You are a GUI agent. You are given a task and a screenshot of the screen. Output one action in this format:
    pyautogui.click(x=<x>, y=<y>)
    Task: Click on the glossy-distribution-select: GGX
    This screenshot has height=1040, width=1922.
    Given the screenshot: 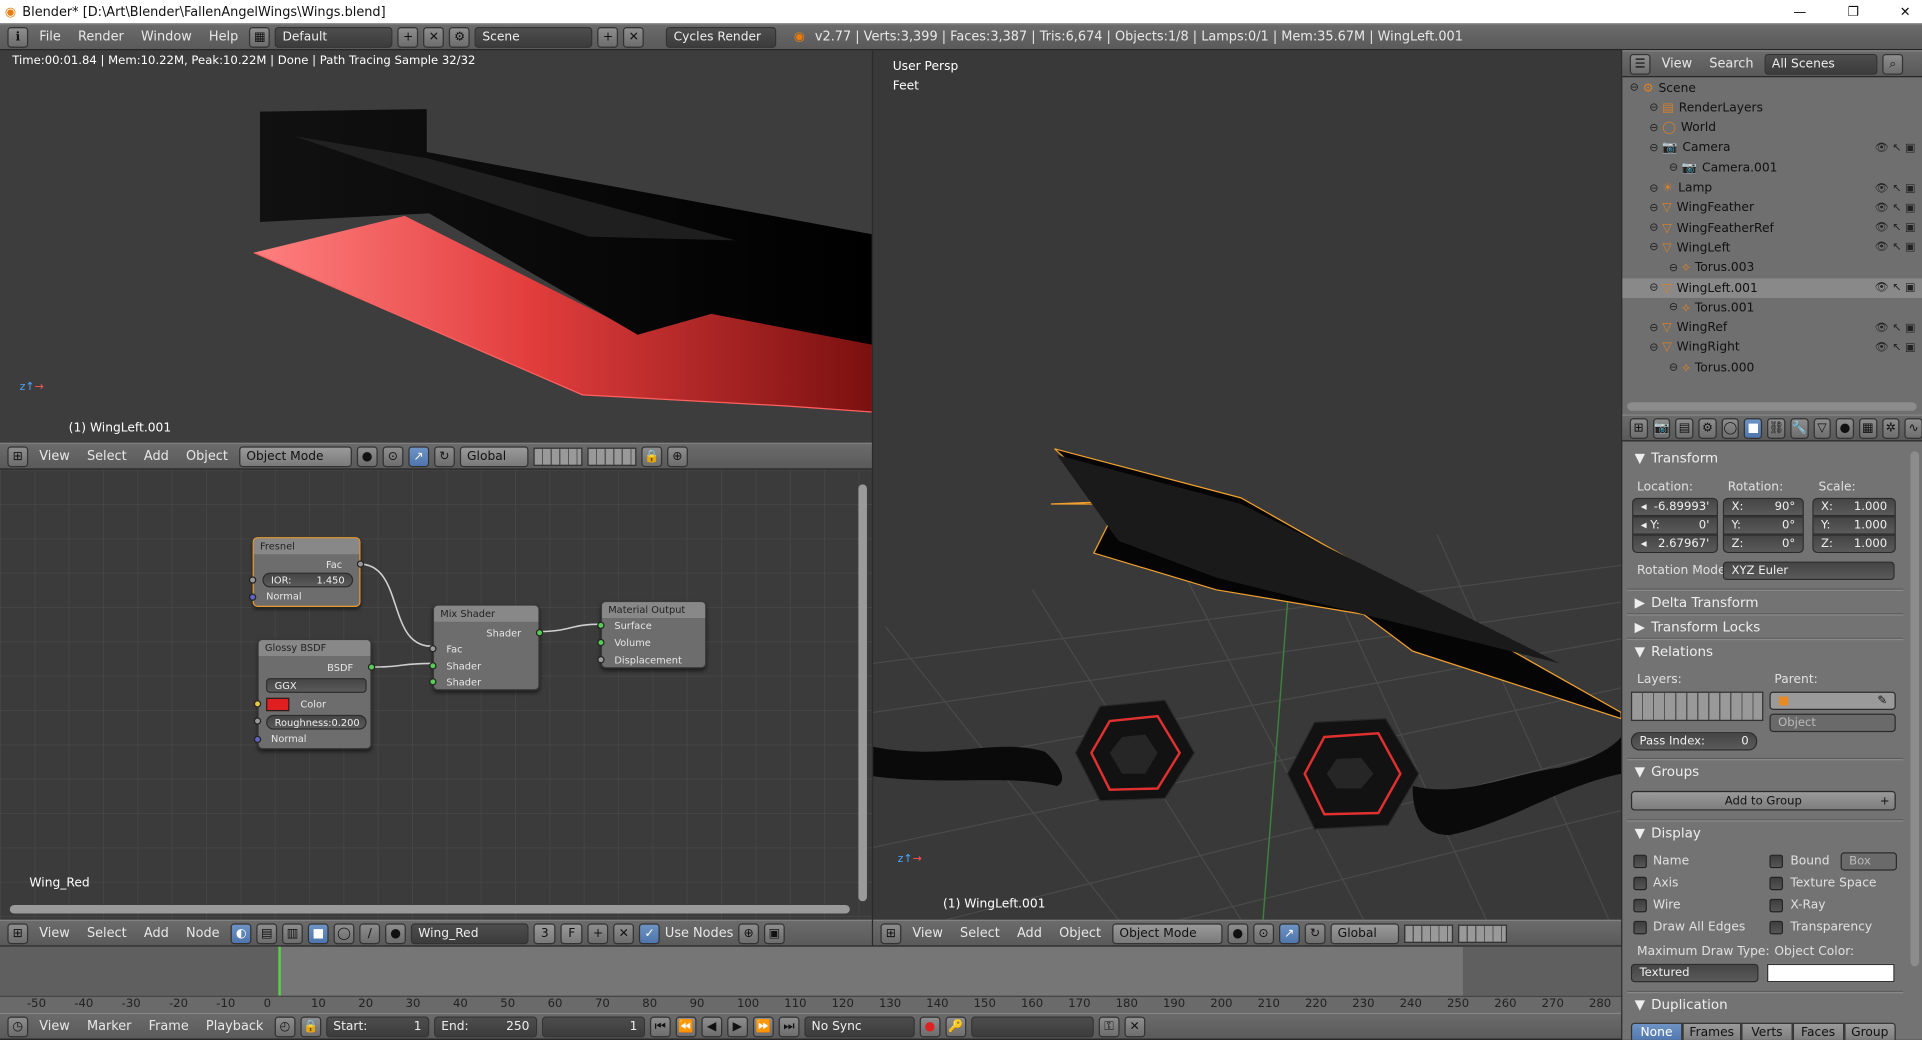 What is the action you would take?
    pyautogui.click(x=316, y=685)
    